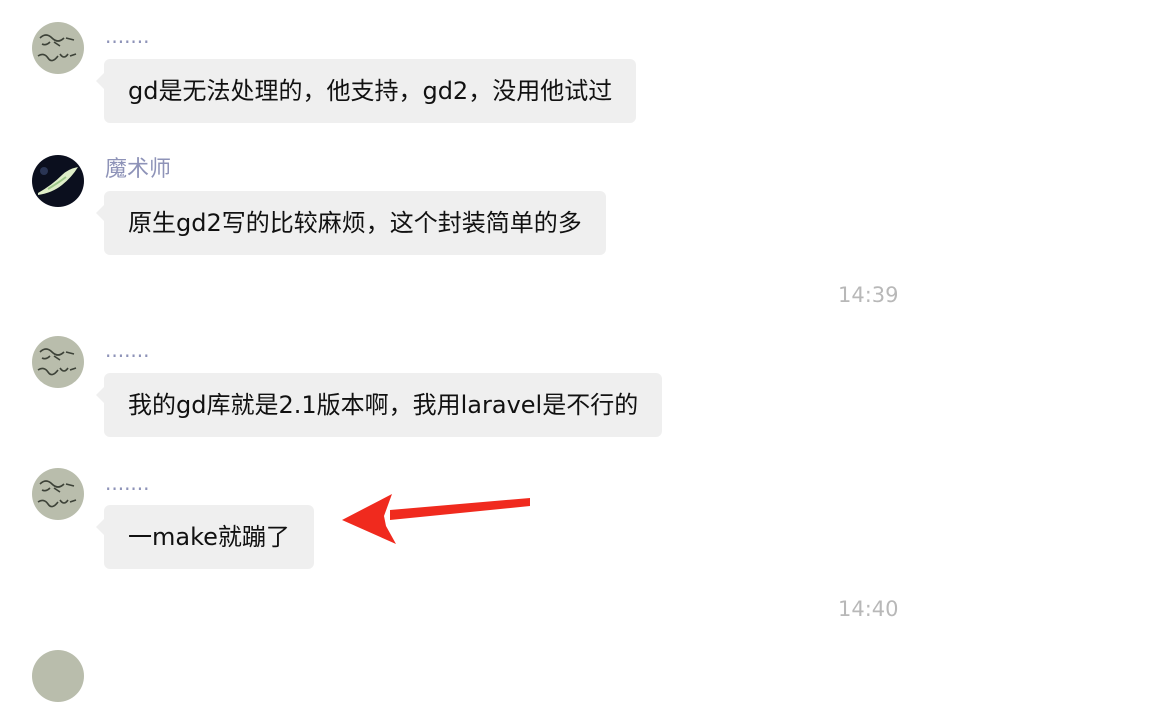 This screenshot has height=702, width=1166. What do you see at coordinates (868, 609) in the screenshot?
I see `timestamp: 14:40` at bounding box center [868, 609].